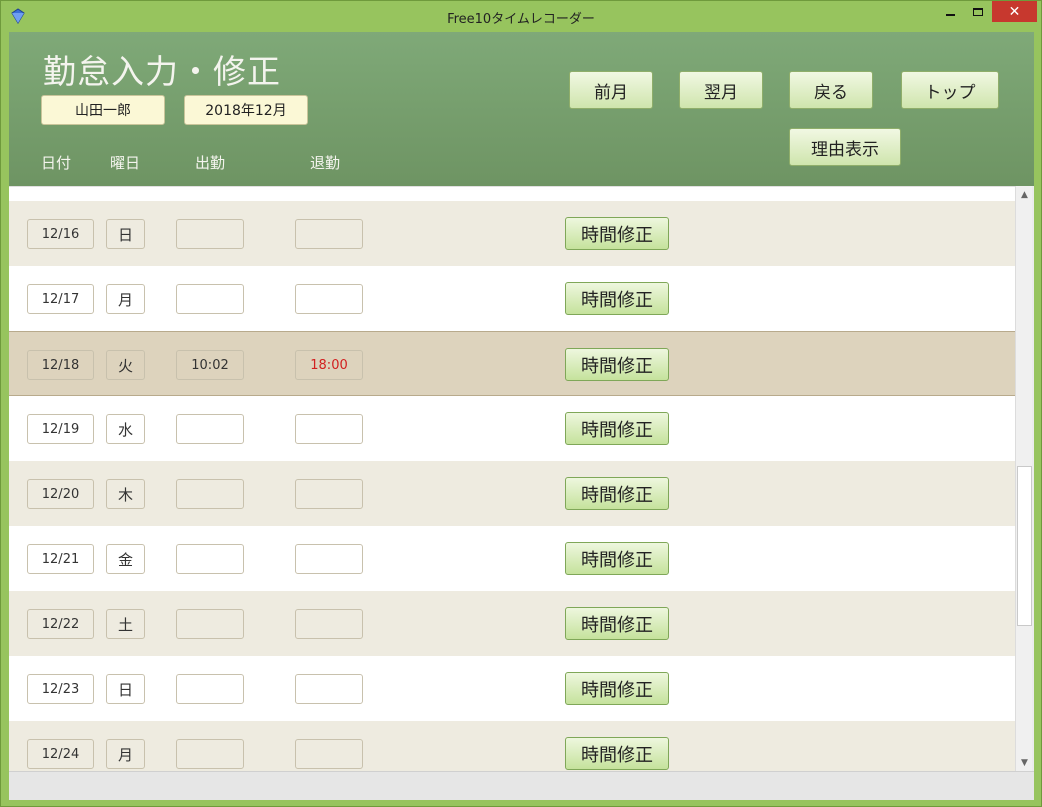 The width and height of the screenshot is (1042, 807). What do you see at coordinates (125, 494) in the screenshot?
I see `weekday-cell: 木` at bounding box center [125, 494].